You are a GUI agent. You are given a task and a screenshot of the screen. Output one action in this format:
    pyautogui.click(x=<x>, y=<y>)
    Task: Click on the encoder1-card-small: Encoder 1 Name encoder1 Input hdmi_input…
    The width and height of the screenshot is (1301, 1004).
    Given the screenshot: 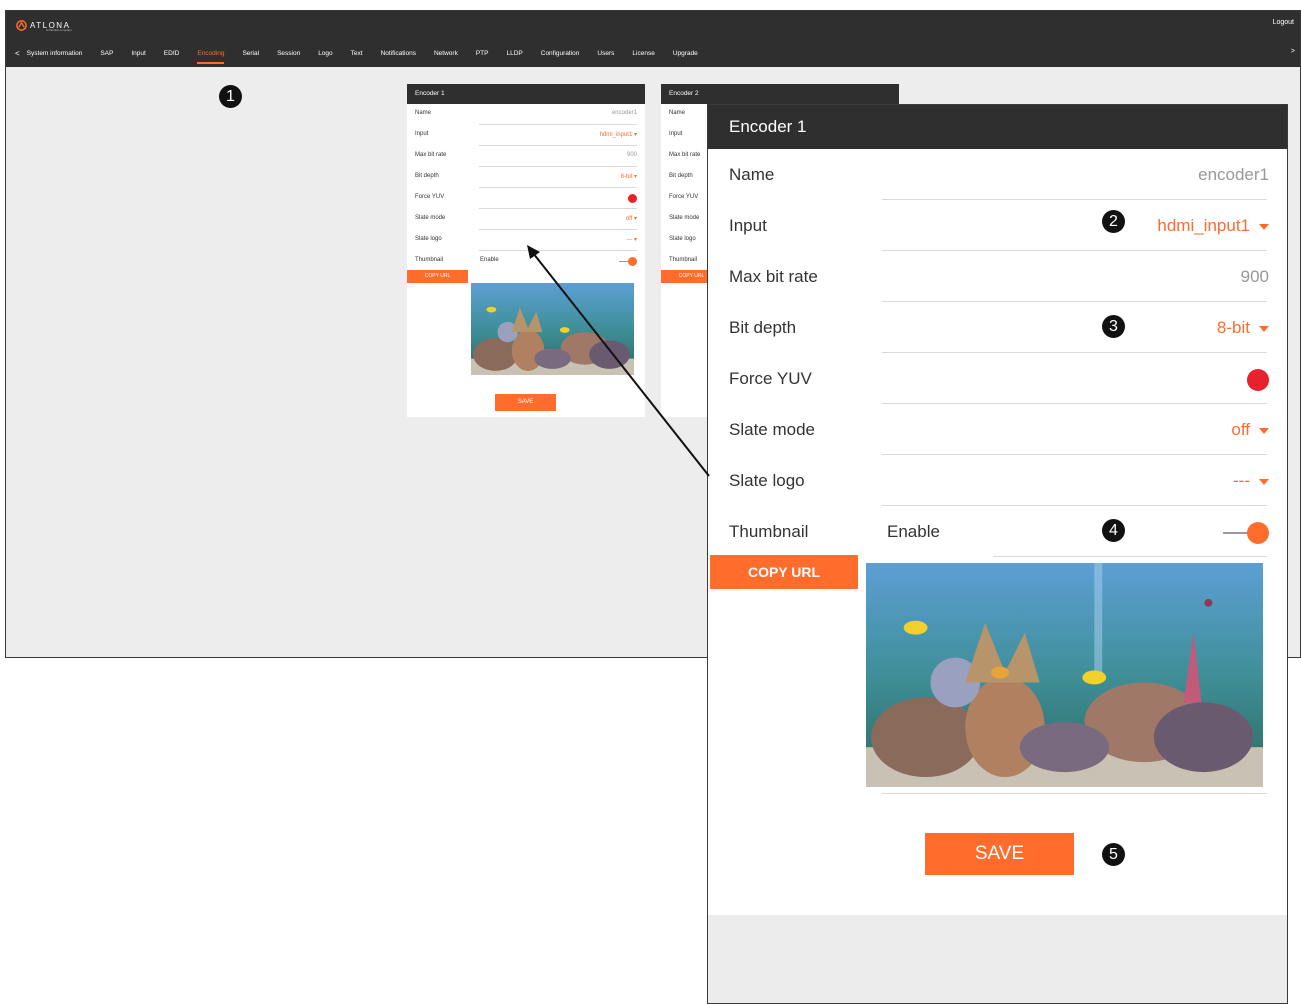 What is the action you would take?
    pyautogui.click(x=526, y=250)
    